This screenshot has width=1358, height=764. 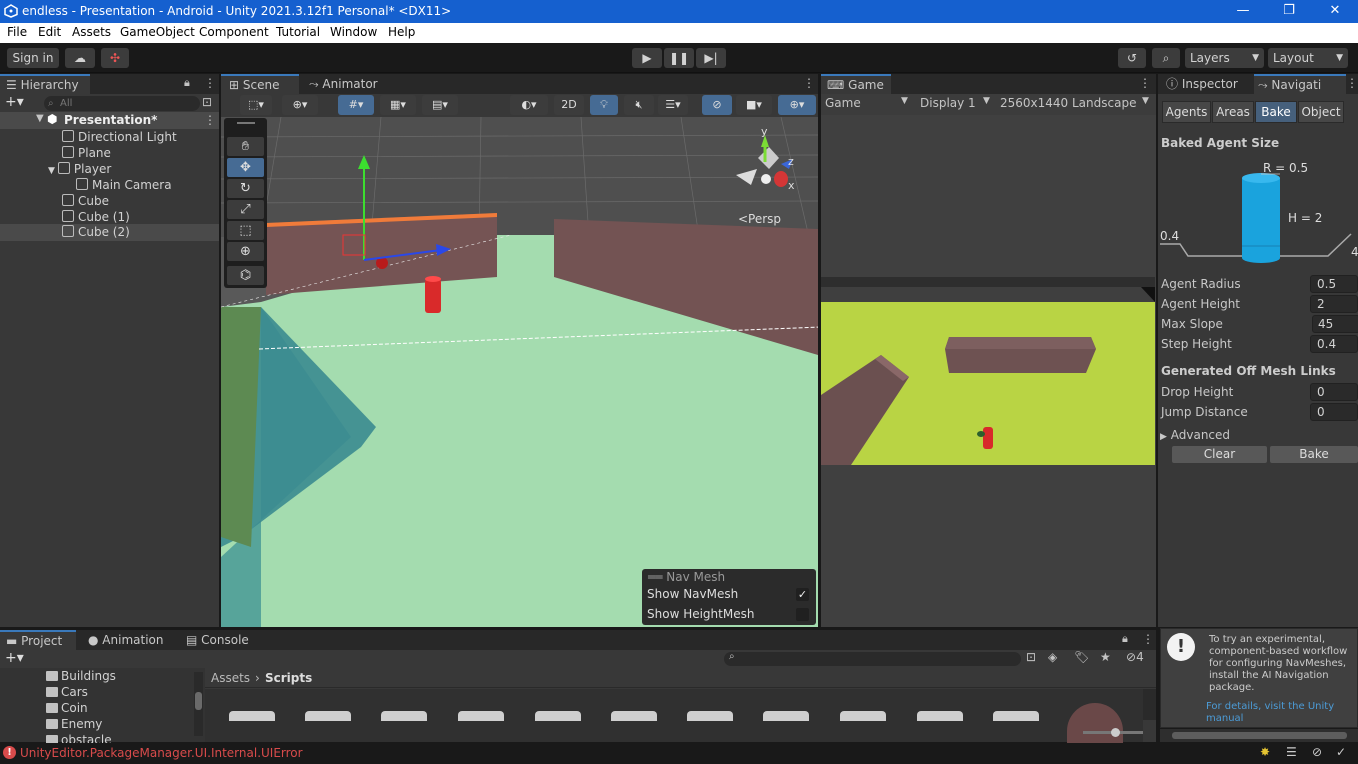 I want to click on rect-tool-icon: ⬚, so click(x=245, y=230).